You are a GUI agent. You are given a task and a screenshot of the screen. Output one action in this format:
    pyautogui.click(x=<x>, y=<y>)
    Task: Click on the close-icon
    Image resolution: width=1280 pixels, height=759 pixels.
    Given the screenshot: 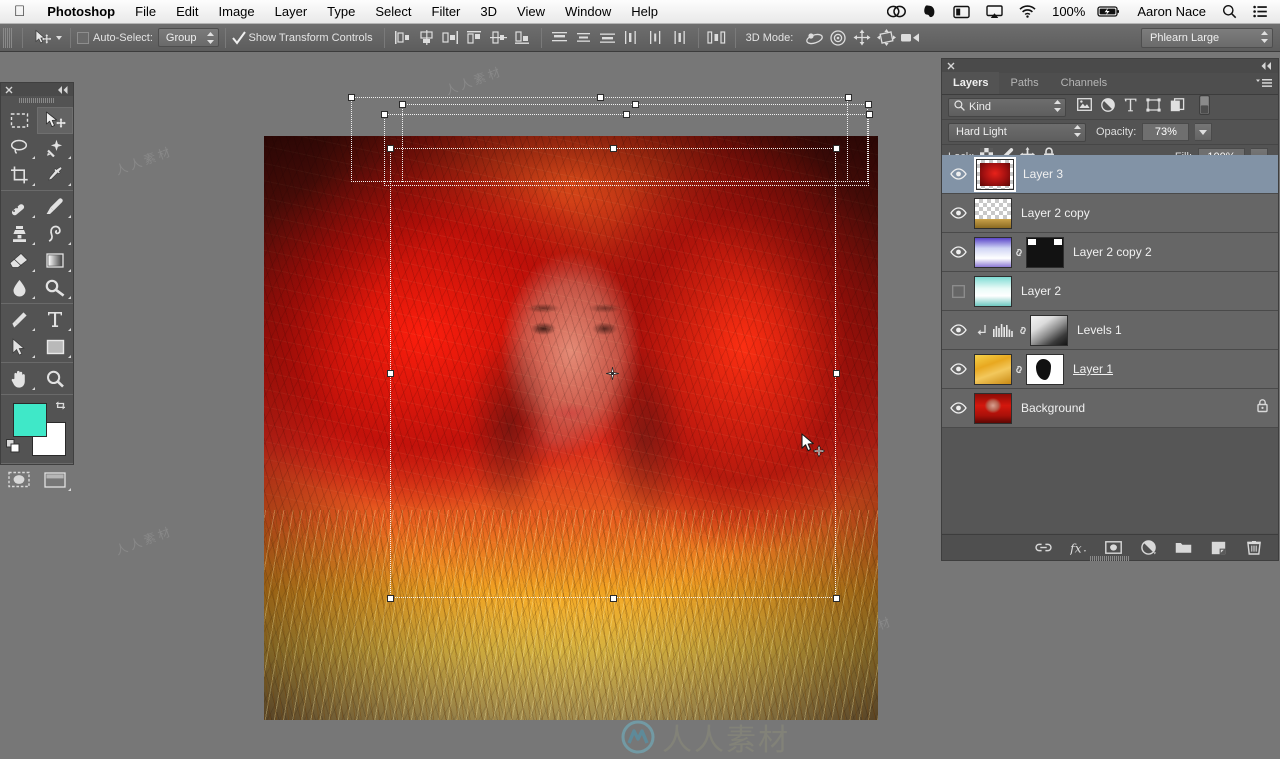 What is the action you would take?
    pyautogui.click(x=9, y=90)
    